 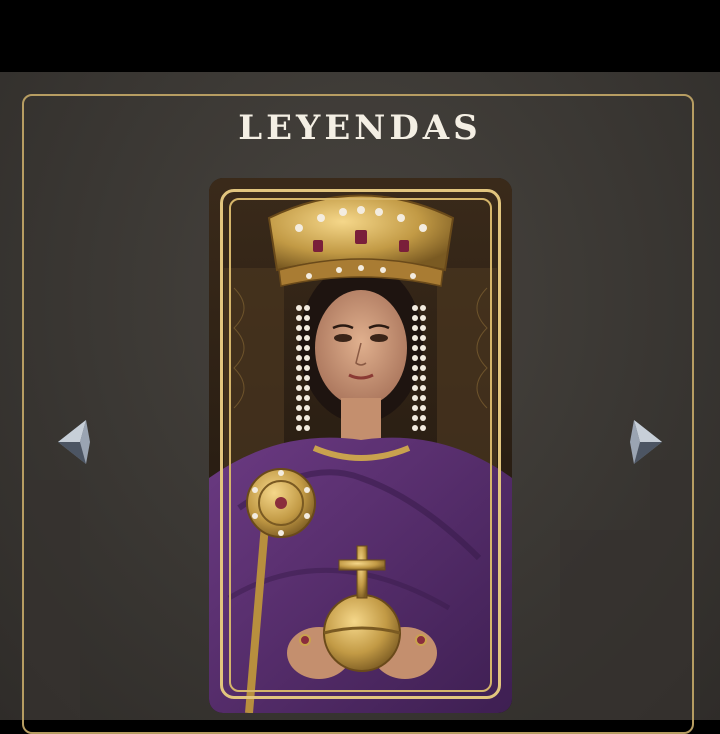 I want to click on chevron-left-gem-icon, so click(x=74, y=442).